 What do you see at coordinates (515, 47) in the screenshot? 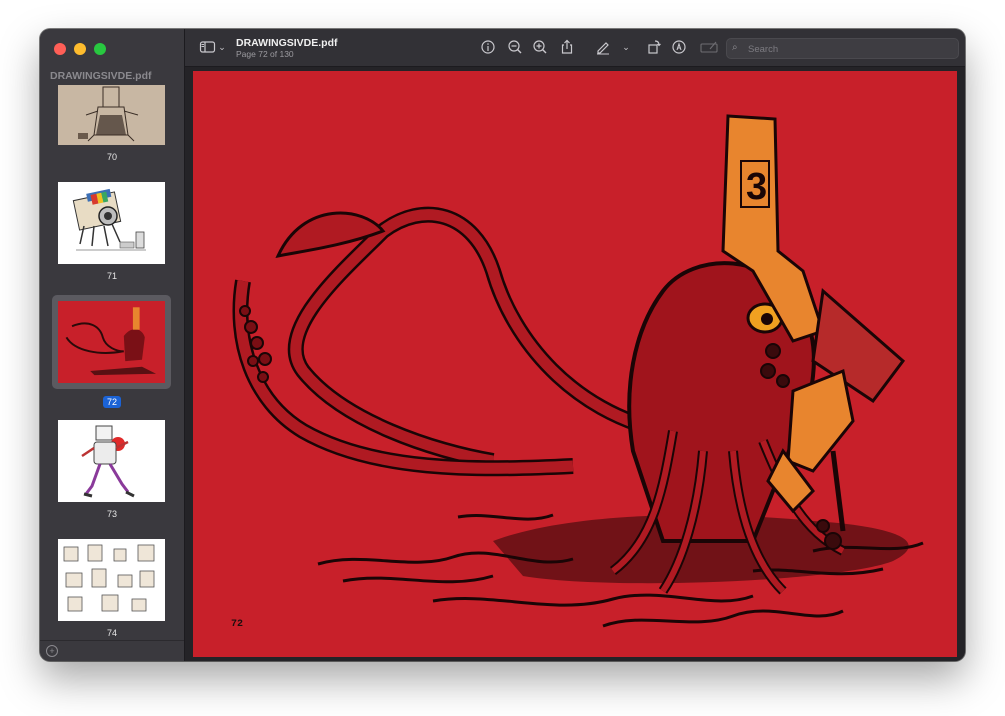
I see `zoom-out-icon` at bounding box center [515, 47].